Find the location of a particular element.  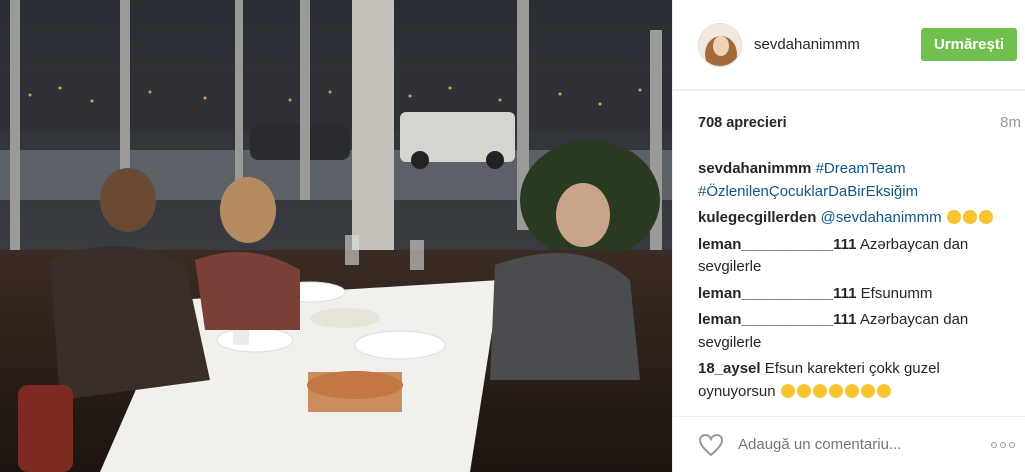

author-username: sevdahanimmm is located at coordinates (837, 44).